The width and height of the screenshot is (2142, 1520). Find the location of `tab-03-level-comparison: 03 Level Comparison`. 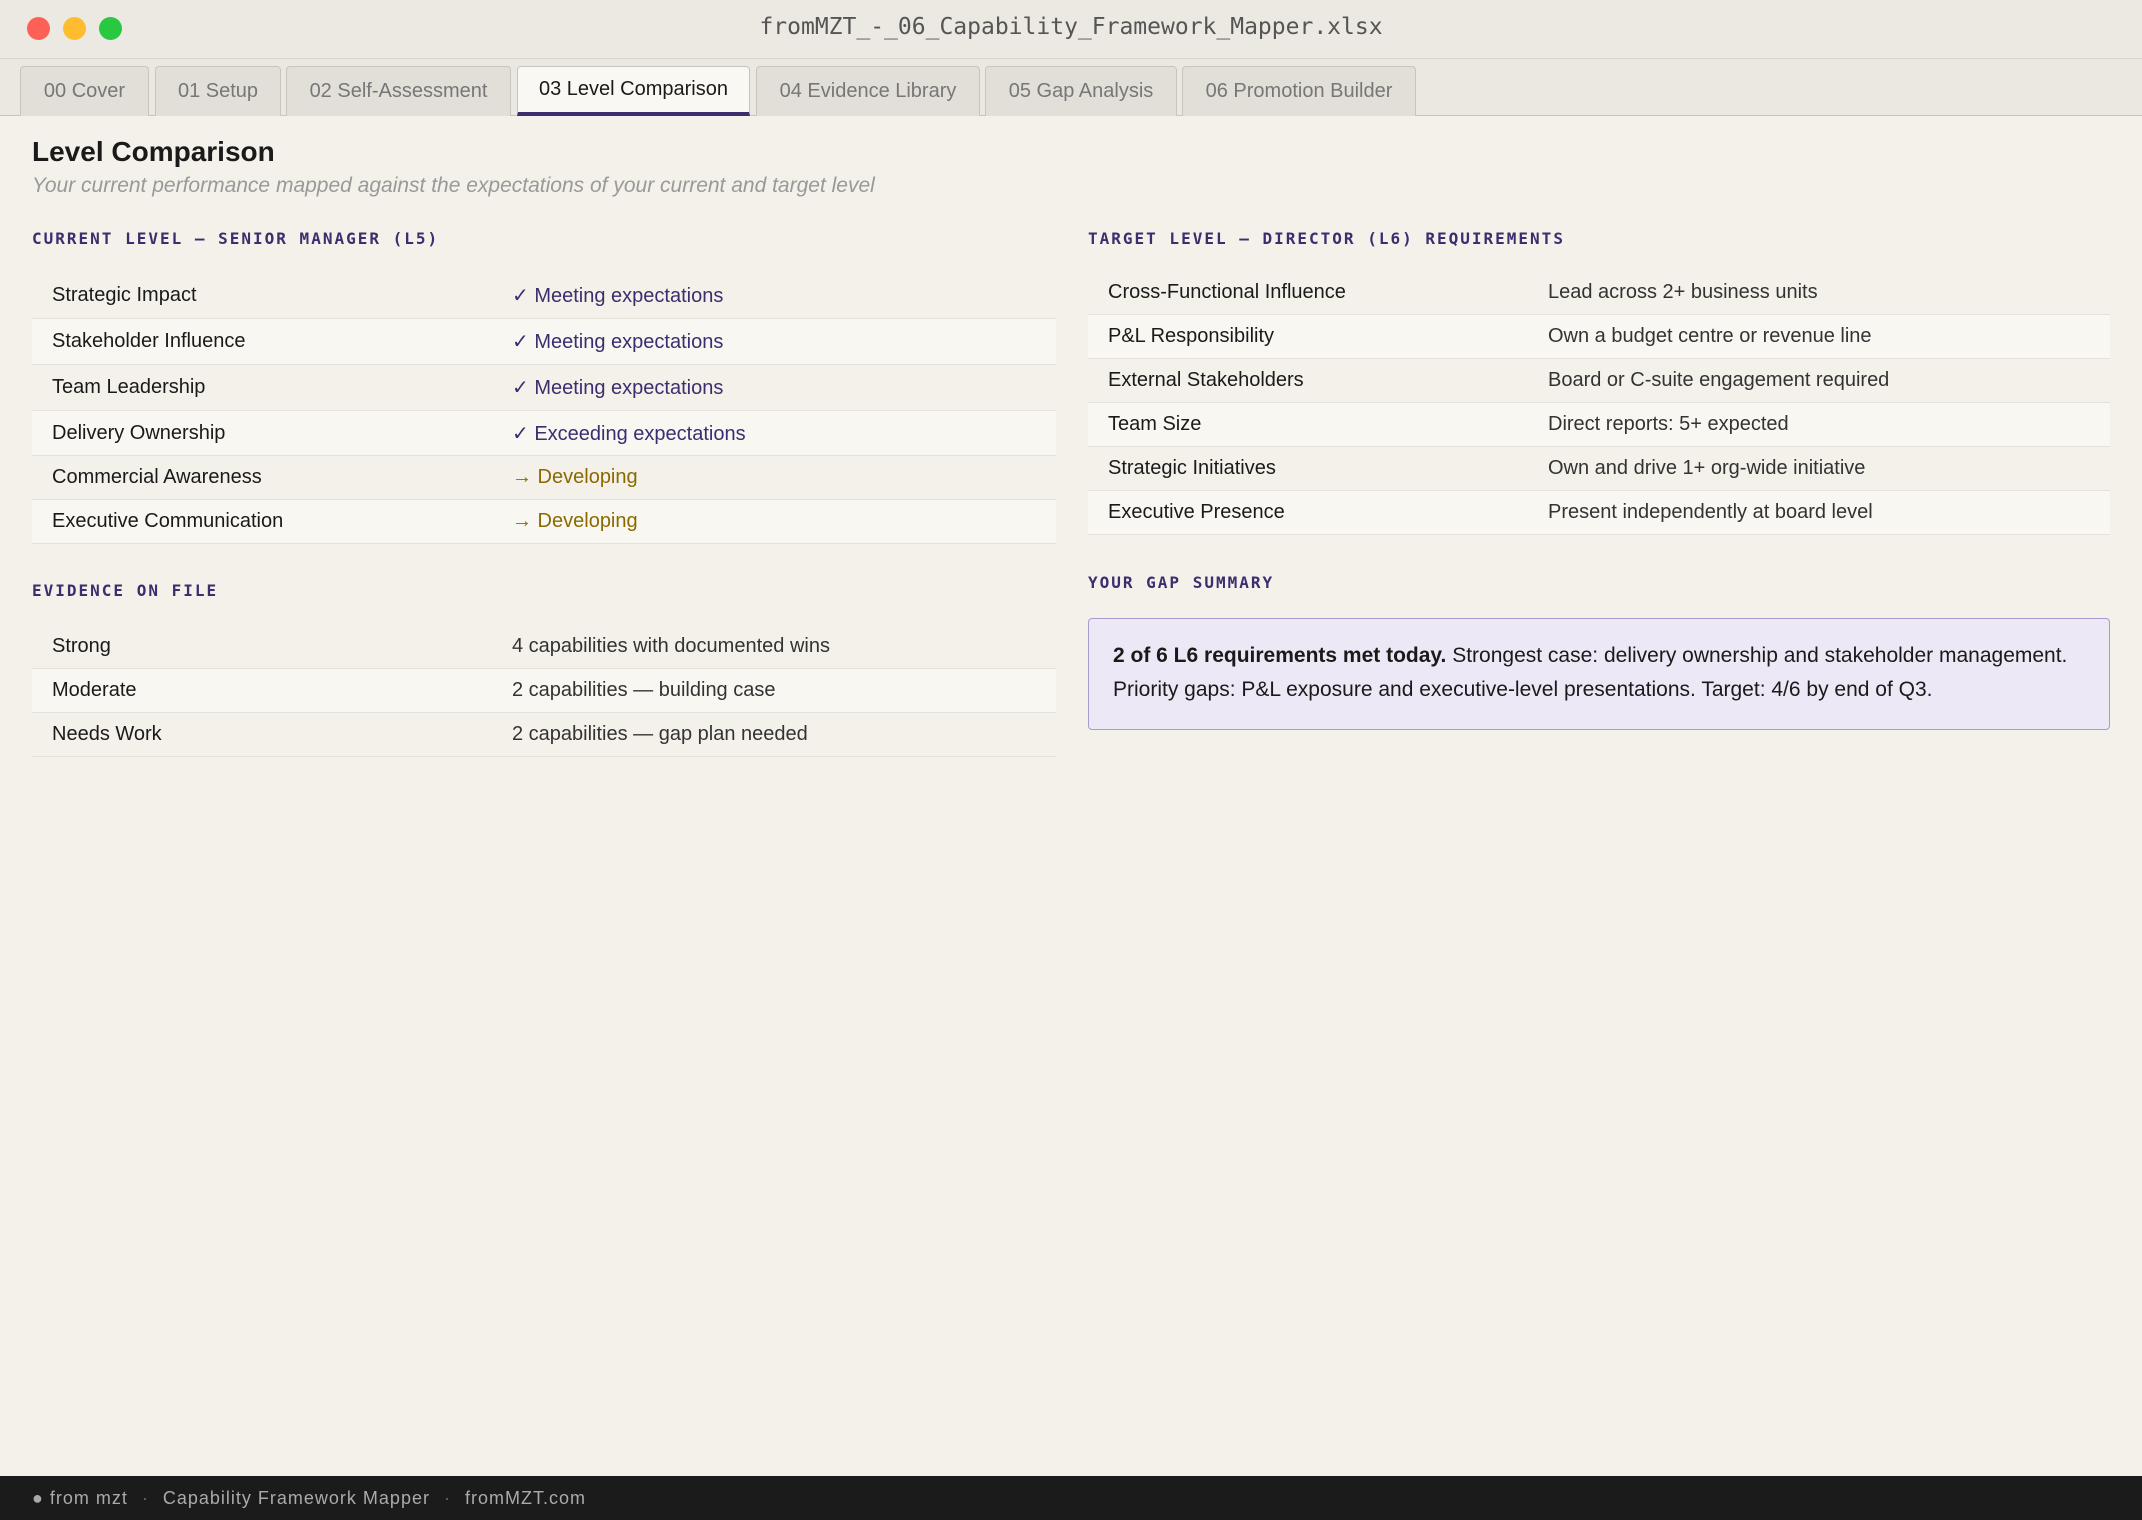

tab-03-level-comparison: 03 Level Comparison is located at coordinates (633, 91).